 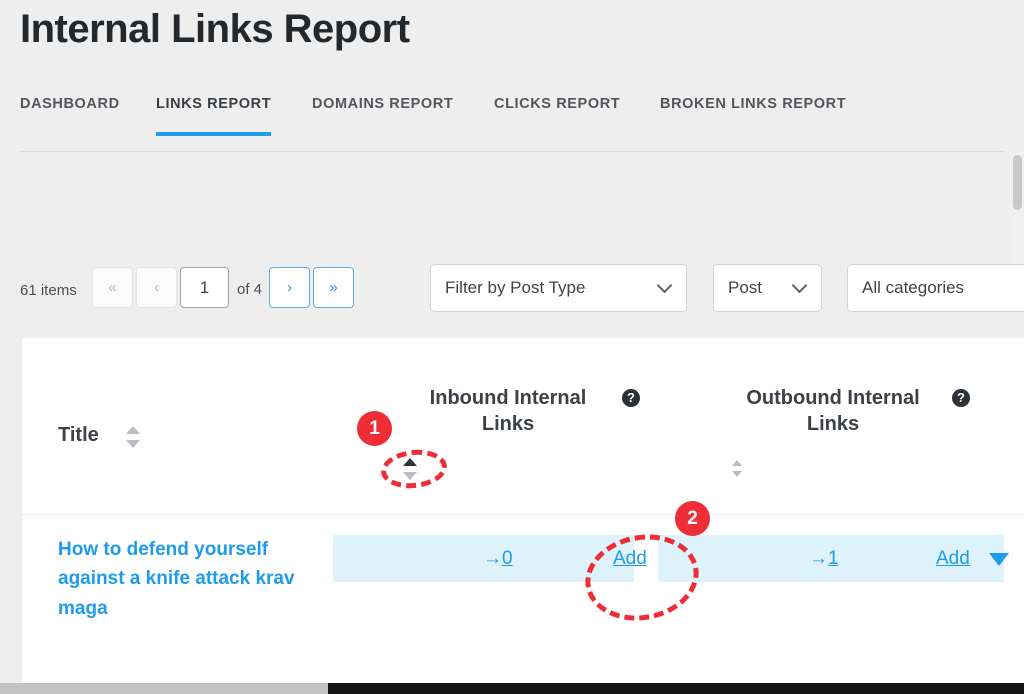 I want to click on items-count-label: 61 items, so click(x=48, y=290).